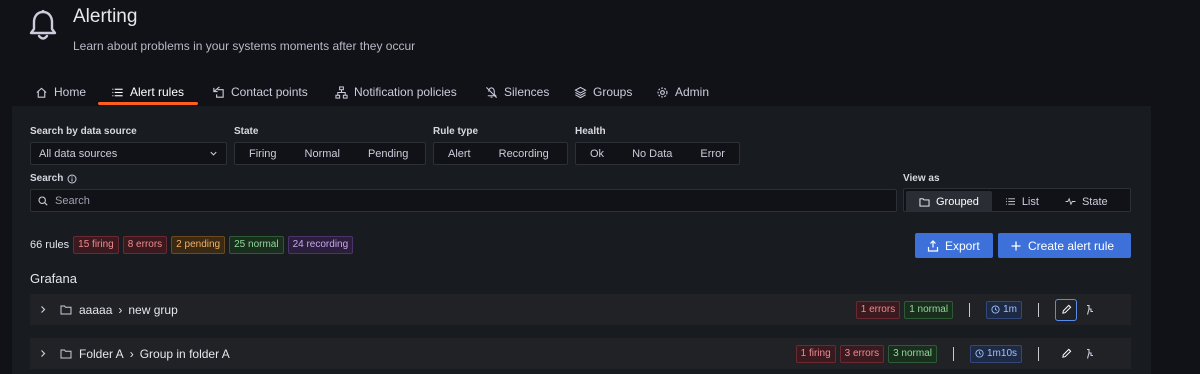 The image size is (1200, 374). Describe the element at coordinates (1001, 353) in the screenshot. I see `interval-value: 1m10s` at that location.